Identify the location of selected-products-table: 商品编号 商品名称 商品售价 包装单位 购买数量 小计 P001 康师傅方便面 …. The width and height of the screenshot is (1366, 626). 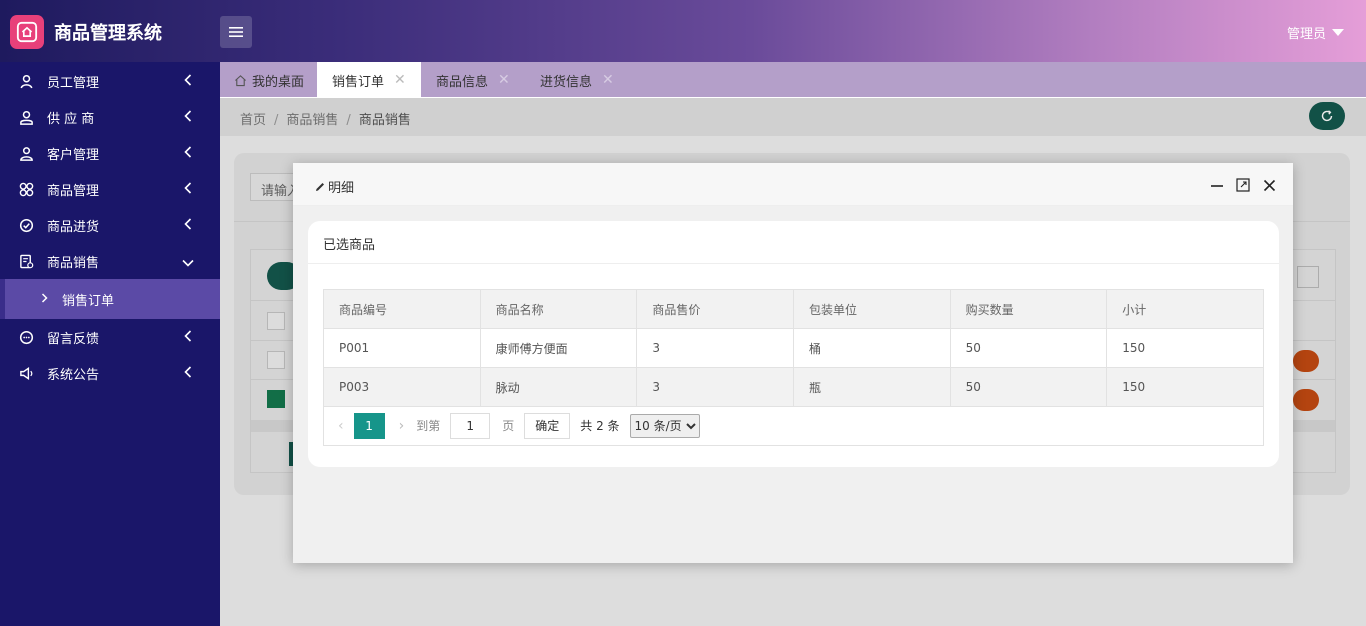
(793, 348).